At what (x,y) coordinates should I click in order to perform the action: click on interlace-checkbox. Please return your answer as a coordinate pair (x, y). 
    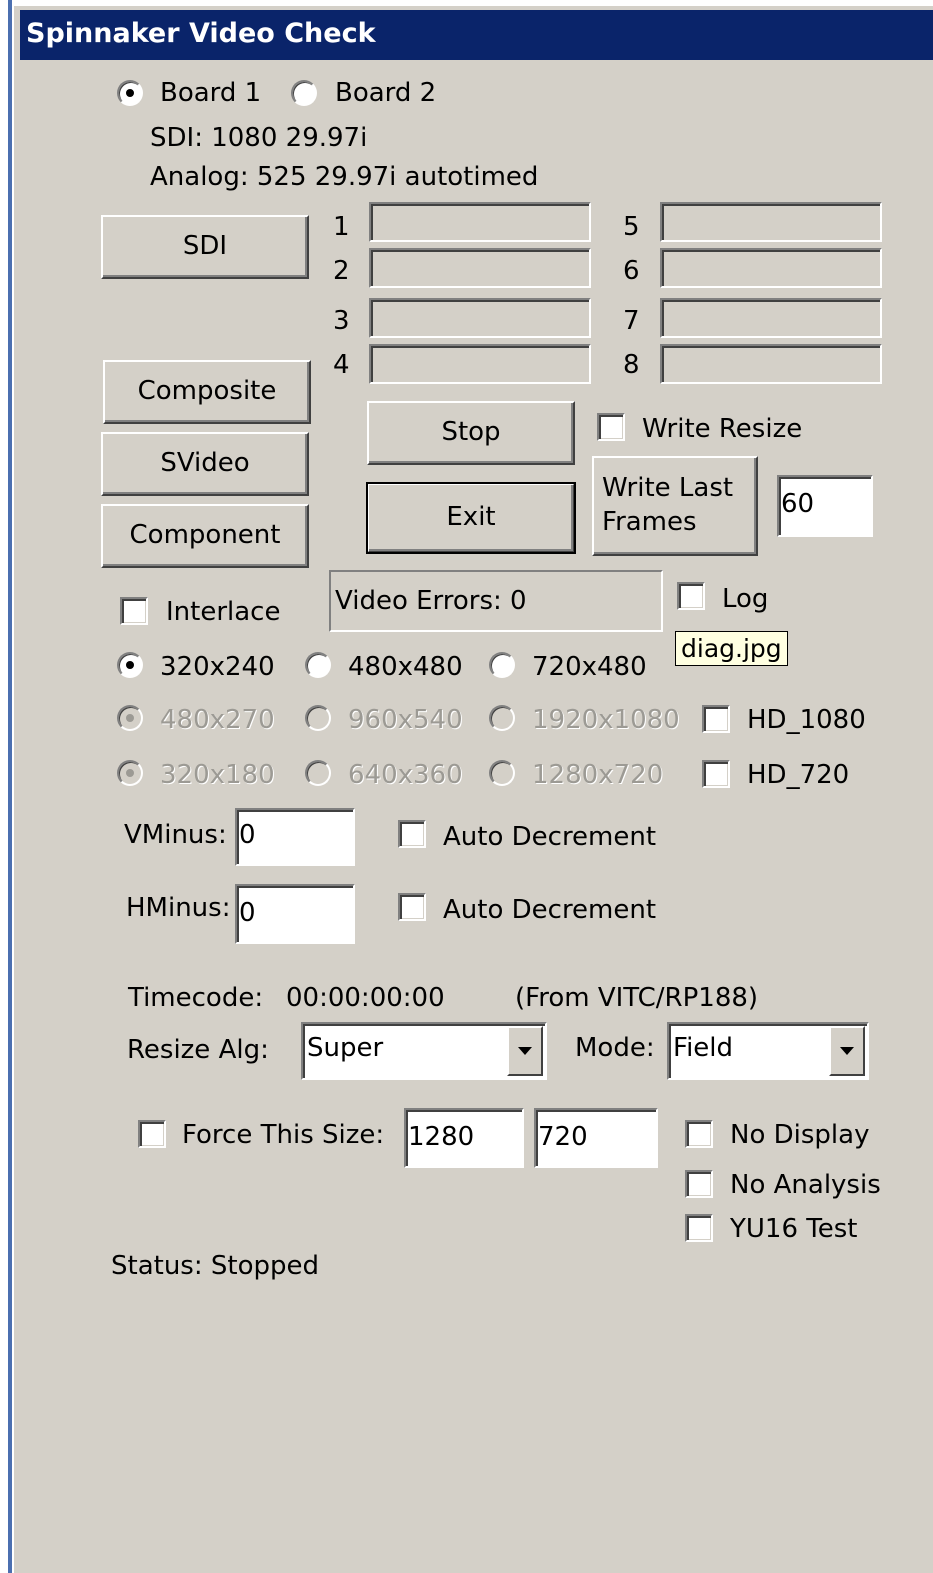
    Looking at the image, I should click on (134, 611).